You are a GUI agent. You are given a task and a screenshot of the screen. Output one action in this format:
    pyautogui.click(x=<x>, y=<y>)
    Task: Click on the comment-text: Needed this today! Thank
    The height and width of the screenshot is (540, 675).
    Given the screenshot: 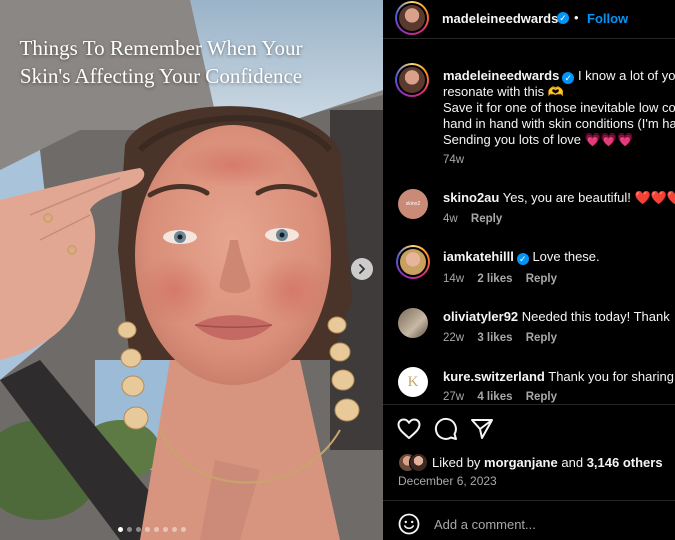 What is the action you would take?
    pyautogui.click(x=595, y=316)
    